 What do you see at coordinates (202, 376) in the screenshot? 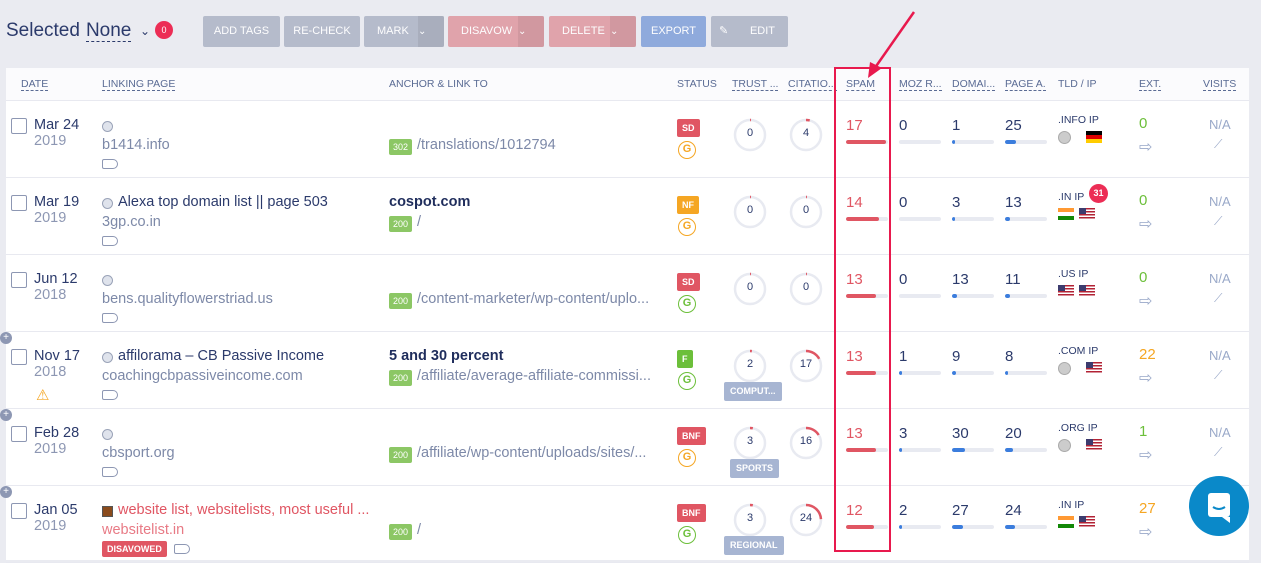
I see `linking-page-domain: coachingcbpassiveincome.com` at bounding box center [202, 376].